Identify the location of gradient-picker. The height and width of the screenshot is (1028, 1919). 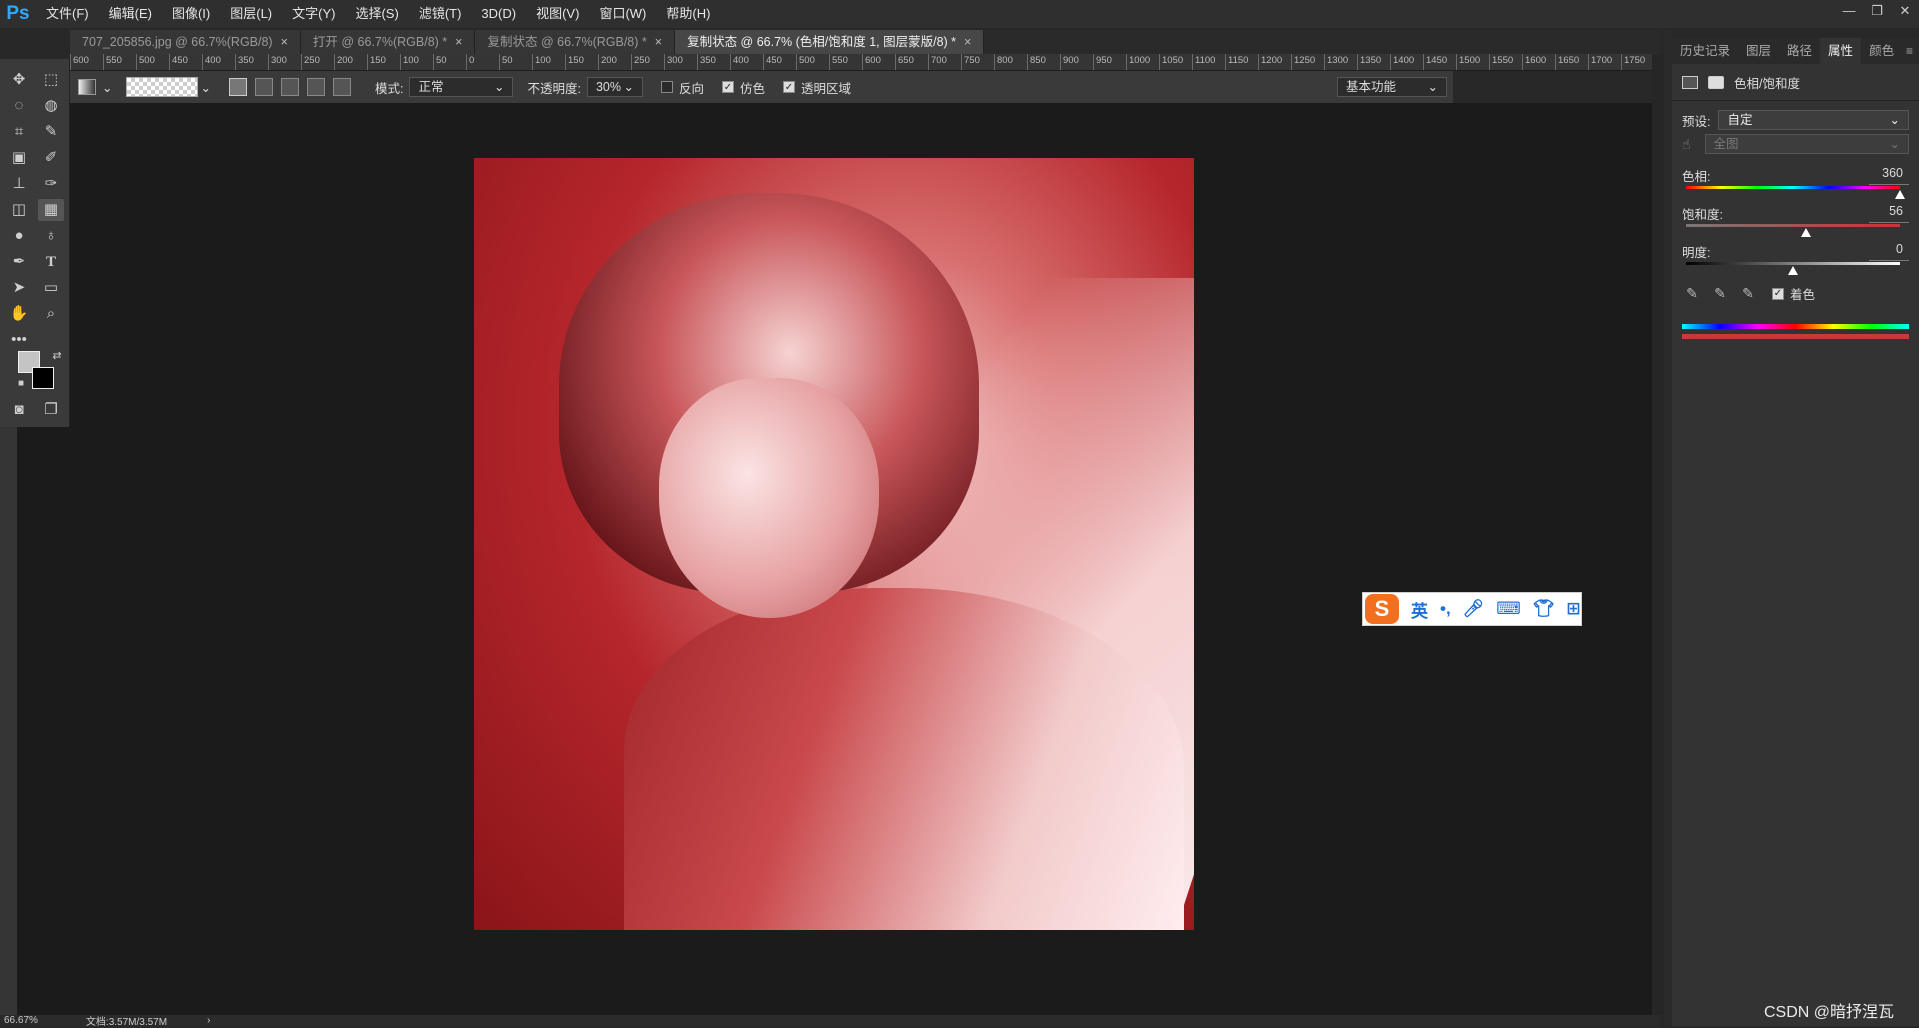
(162, 87).